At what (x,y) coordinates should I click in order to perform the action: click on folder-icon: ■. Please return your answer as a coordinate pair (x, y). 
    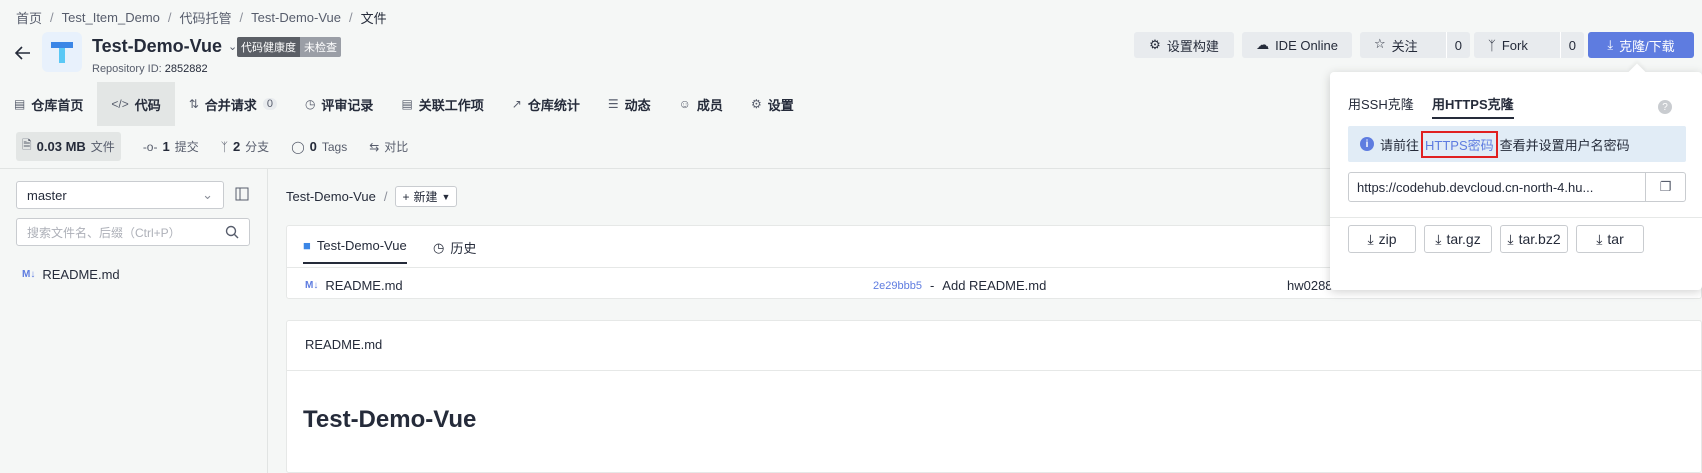
    Looking at the image, I should click on (307, 245).